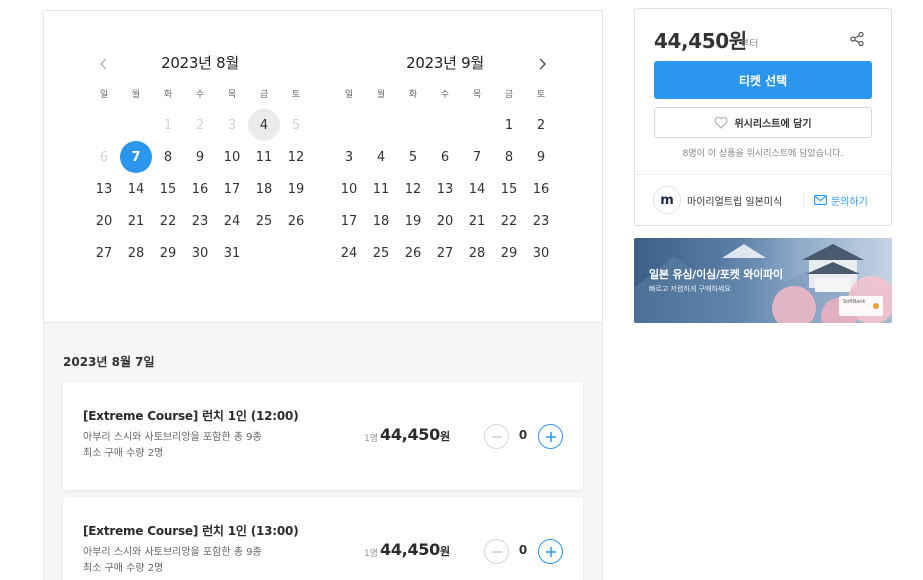 Image resolution: width=923 pixels, height=580 pixels. Describe the element at coordinates (690, 289) in the screenshot. I see `banner-subtitle: 빠르고 저렴하게 구매하세요` at that location.